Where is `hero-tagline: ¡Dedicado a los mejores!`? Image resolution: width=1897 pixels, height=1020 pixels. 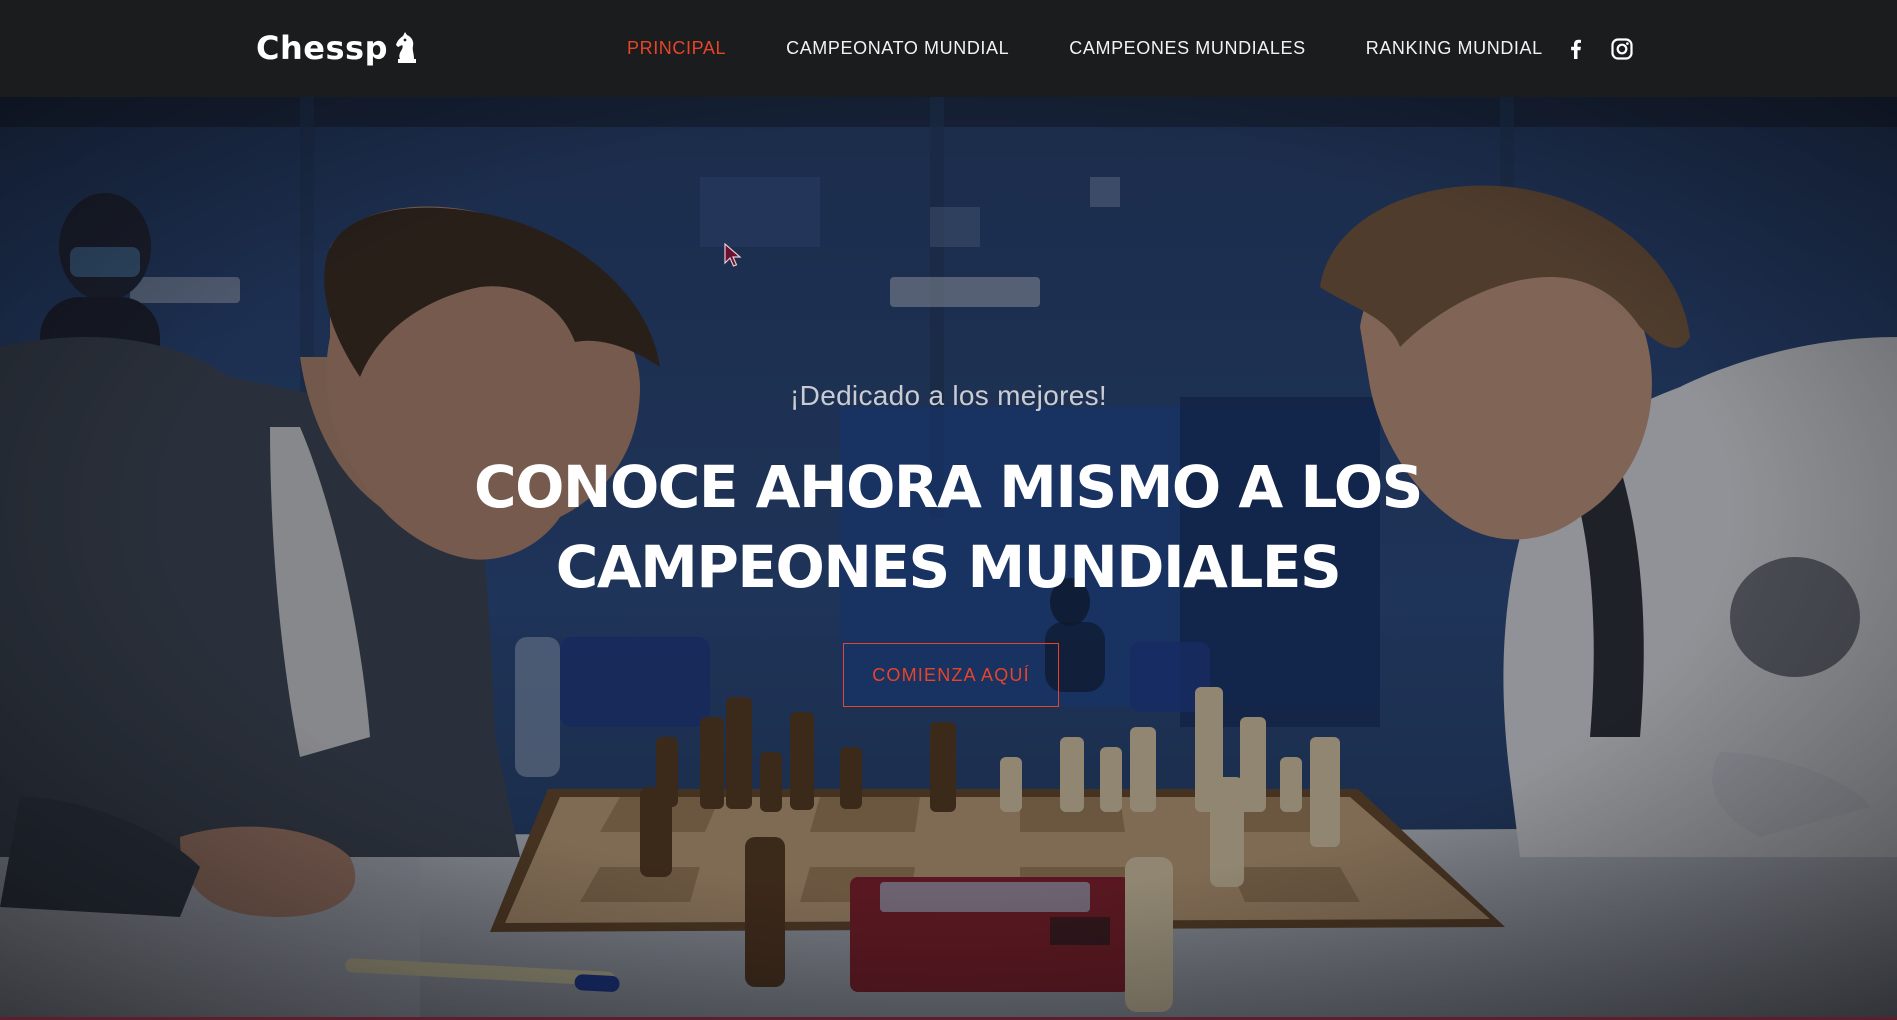
hero-tagline: ¡Dedicado a los mejores! is located at coordinates (948, 395).